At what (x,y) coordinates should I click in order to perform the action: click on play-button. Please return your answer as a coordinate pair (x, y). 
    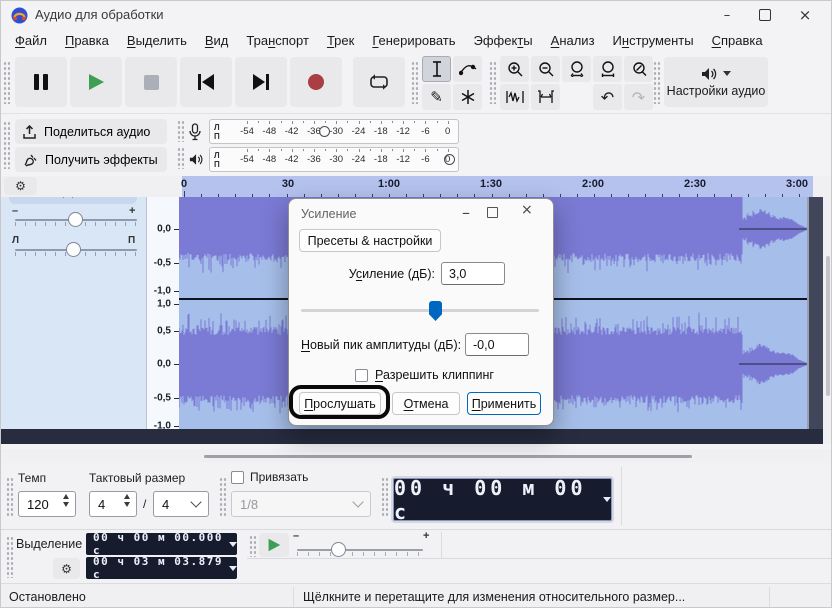
    Looking at the image, I should click on (96, 82).